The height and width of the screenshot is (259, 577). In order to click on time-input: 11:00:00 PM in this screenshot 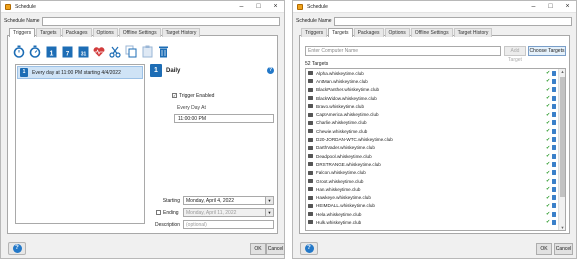, I will do `click(224, 118)`.